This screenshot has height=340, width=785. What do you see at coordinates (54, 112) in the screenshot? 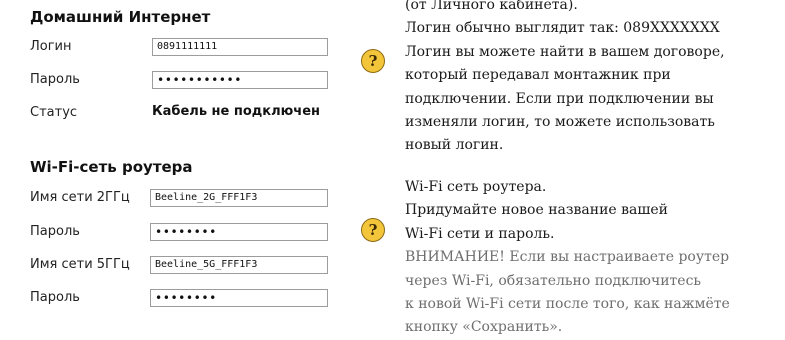
I see `status-label: Статус` at bounding box center [54, 112].